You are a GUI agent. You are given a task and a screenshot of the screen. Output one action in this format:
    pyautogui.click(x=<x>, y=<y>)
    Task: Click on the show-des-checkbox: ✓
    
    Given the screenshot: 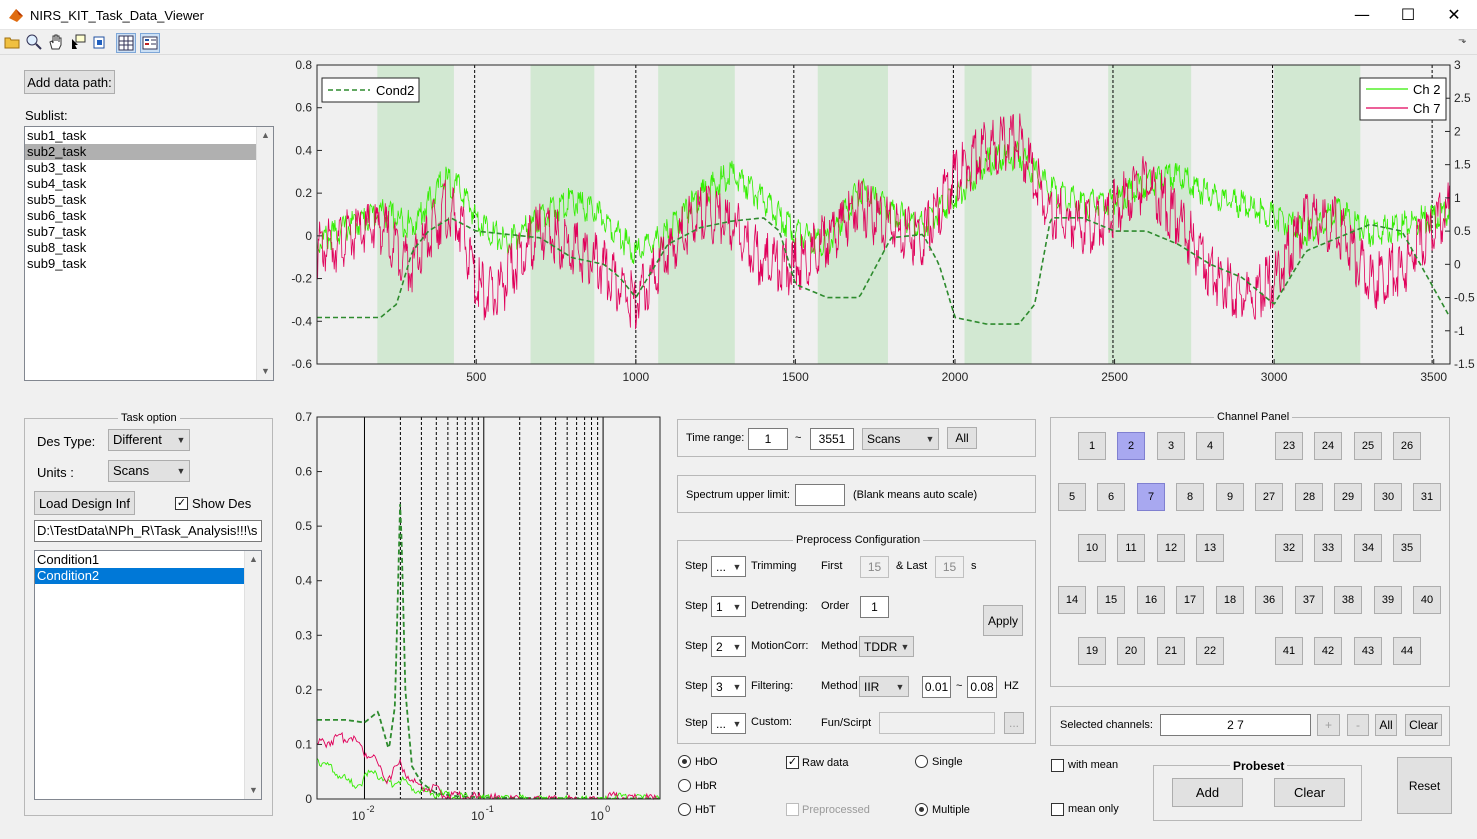 What is the action you would take?
    pyautogui.click(x=181, y=503)
    